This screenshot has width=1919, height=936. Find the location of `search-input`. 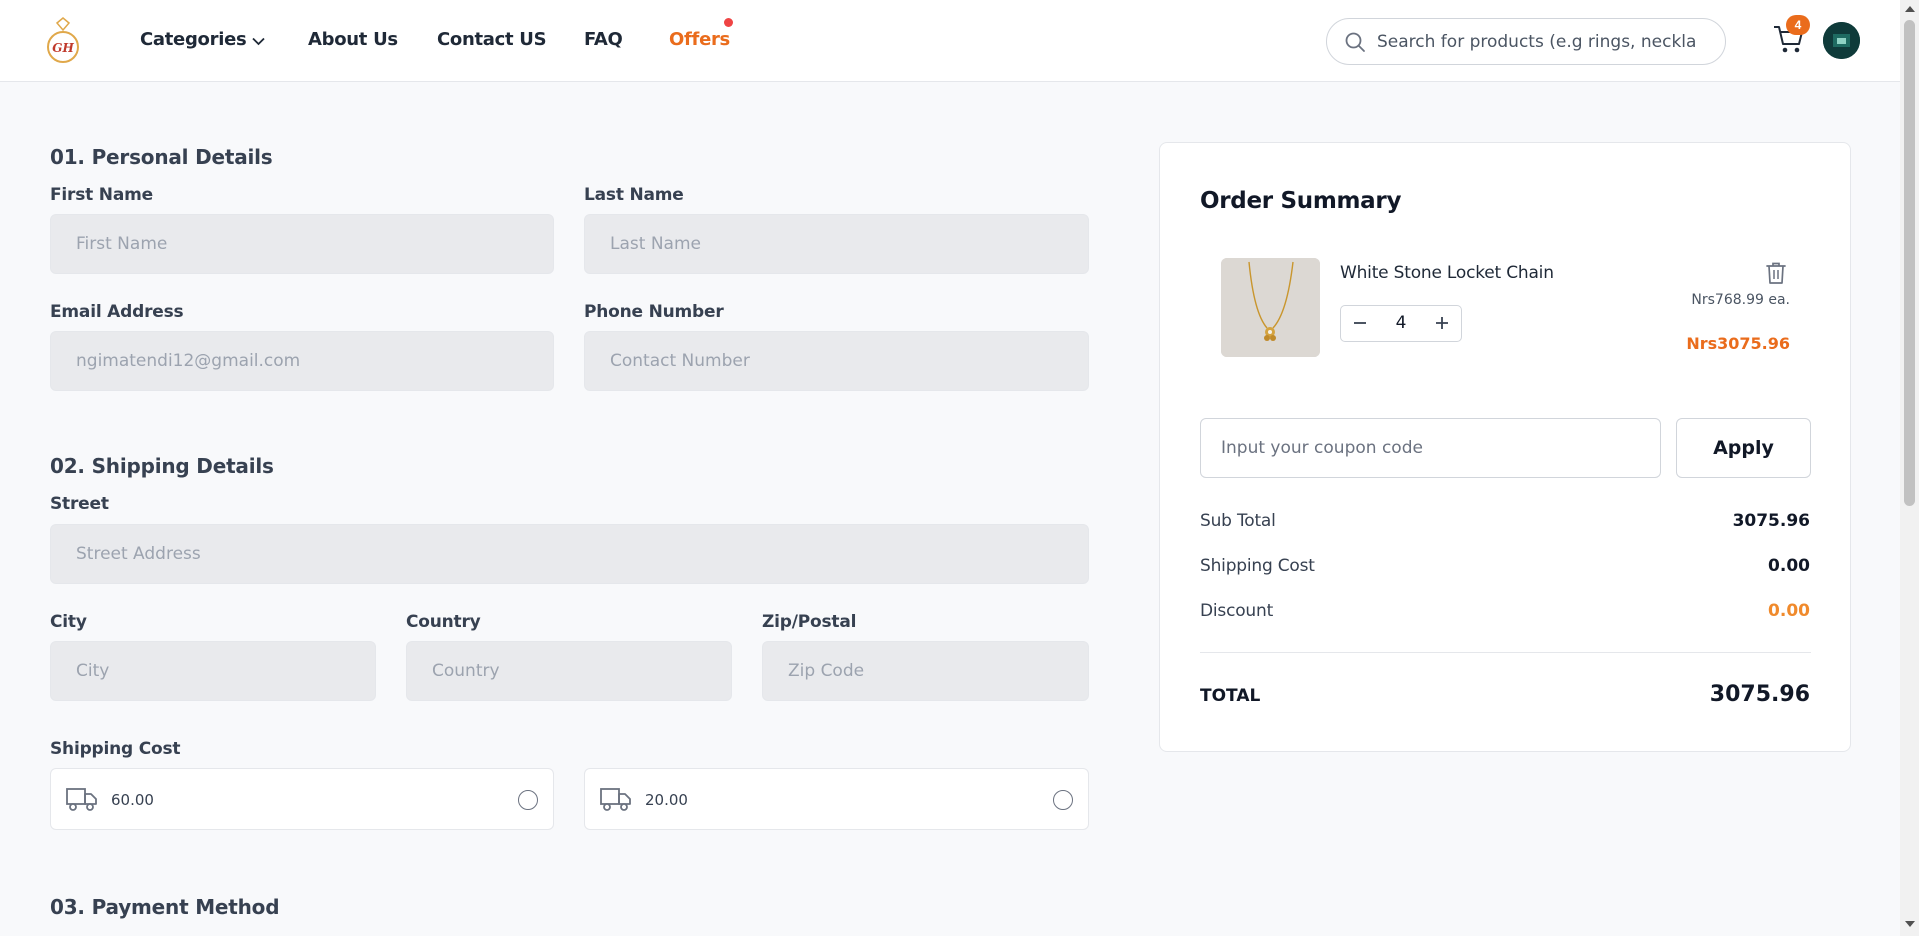

search-input is located at coordinates (1544, 42).